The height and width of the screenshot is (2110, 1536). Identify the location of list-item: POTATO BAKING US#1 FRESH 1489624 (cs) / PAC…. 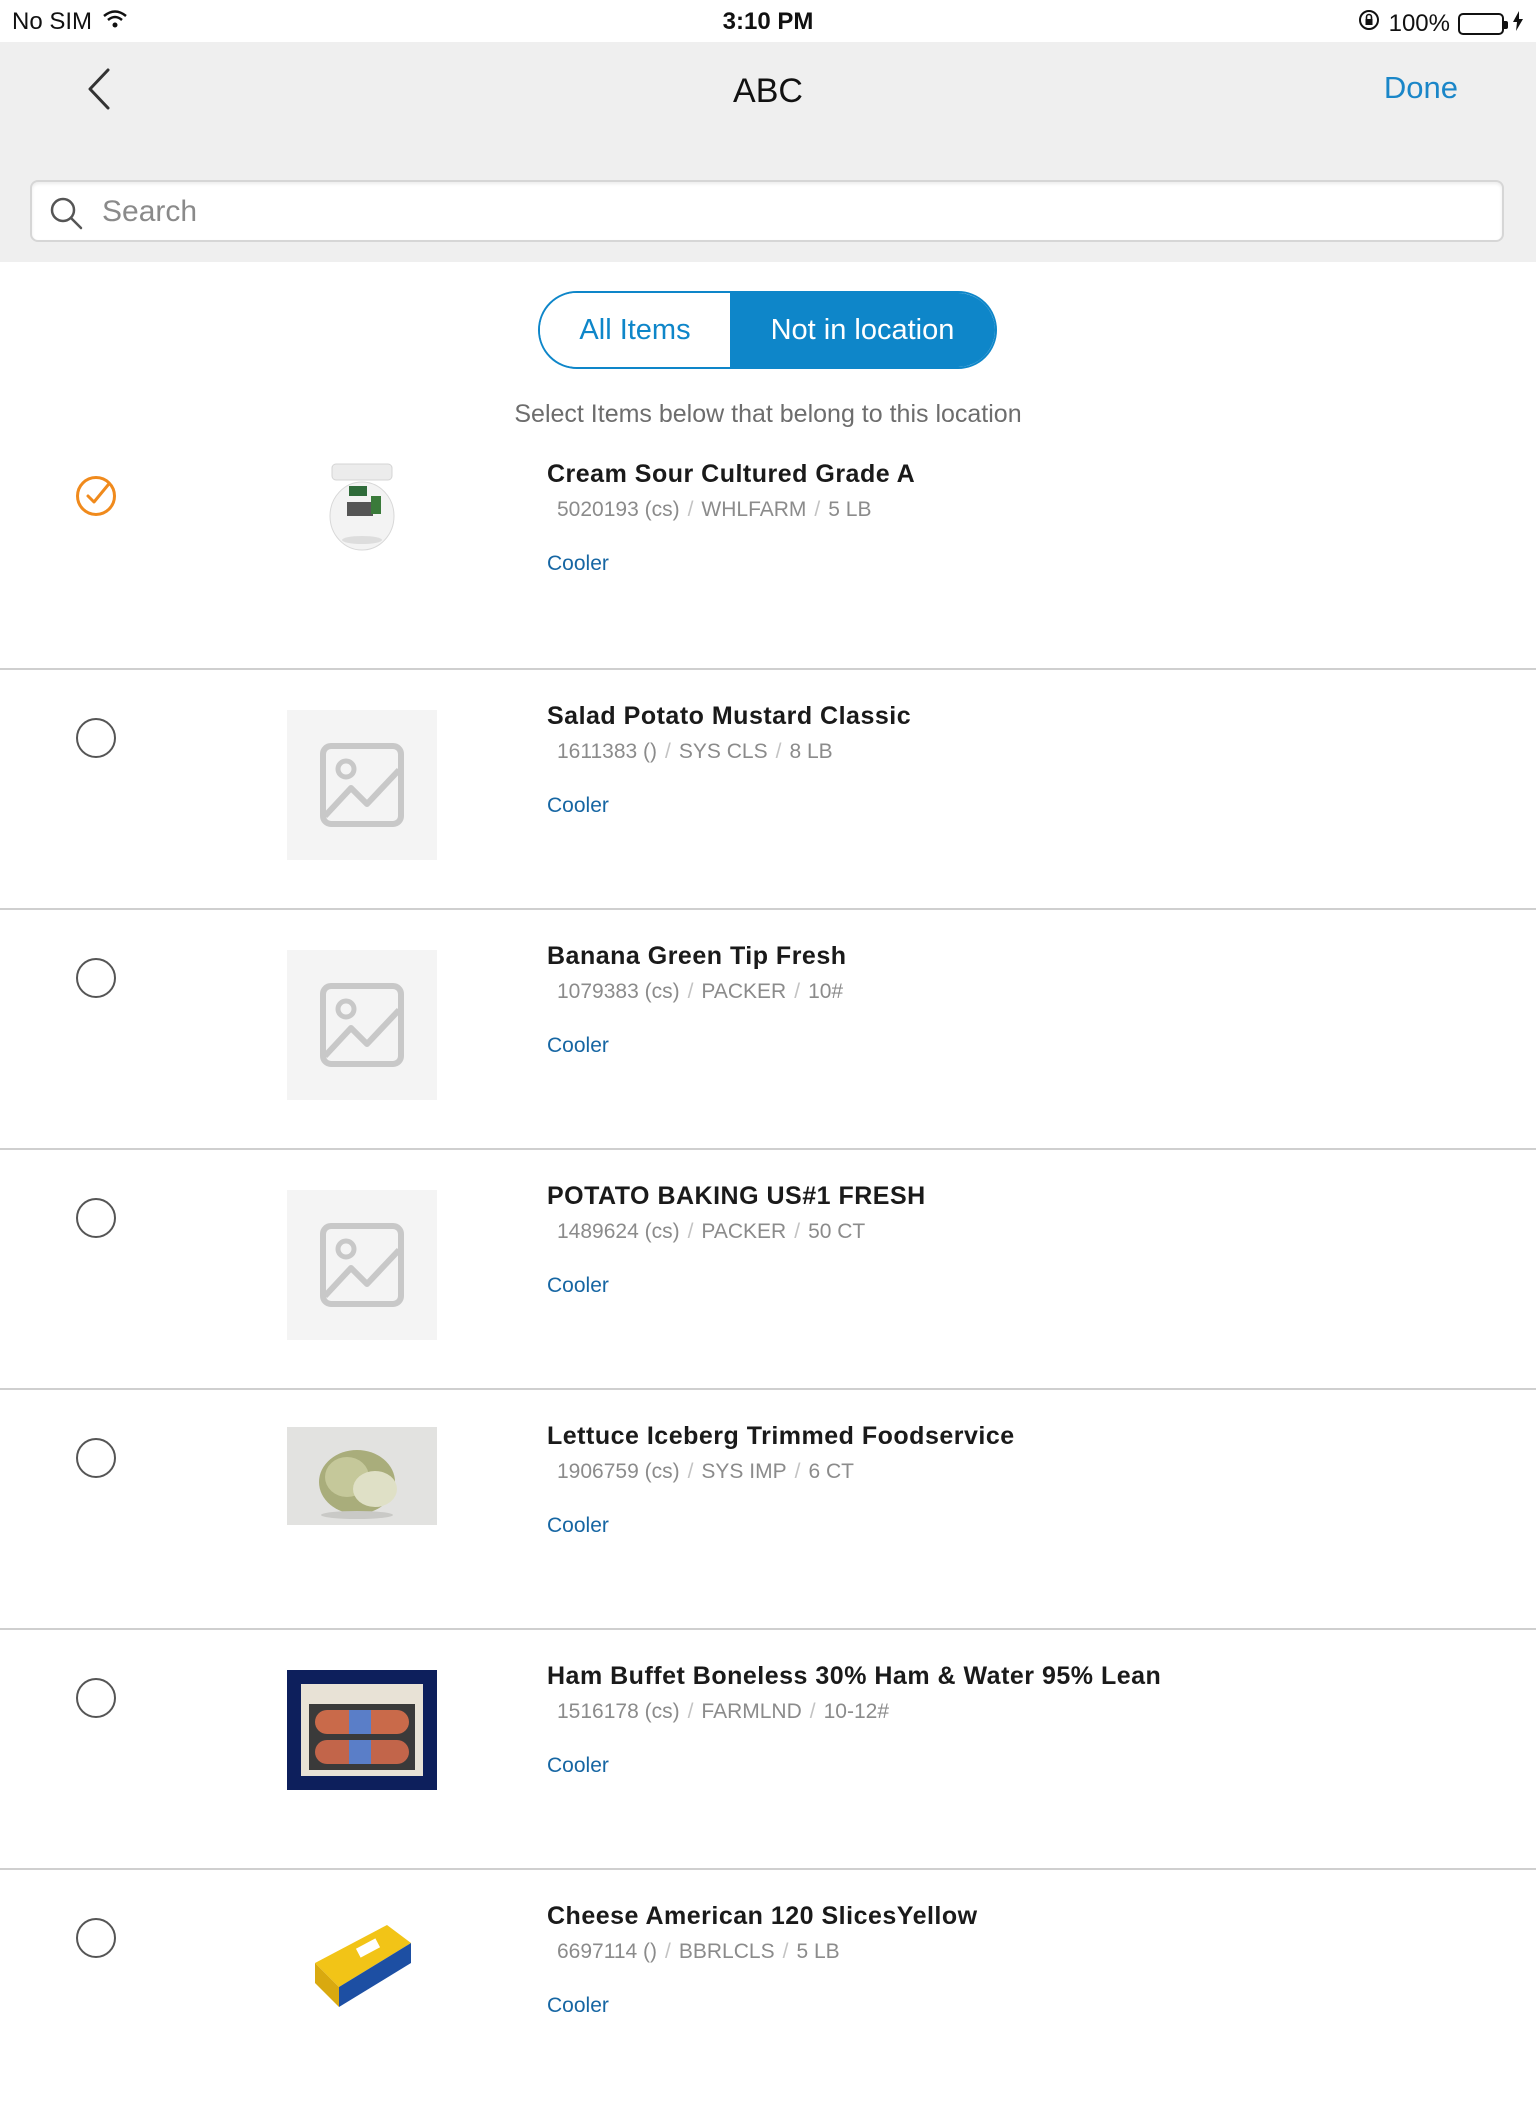
(768, 1270).